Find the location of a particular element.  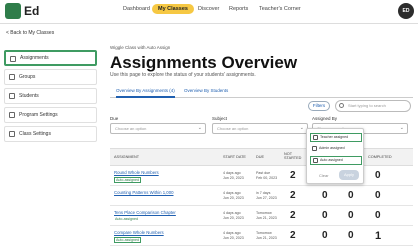

option-label: Teacher assigned is located at coordinates (334, 137).